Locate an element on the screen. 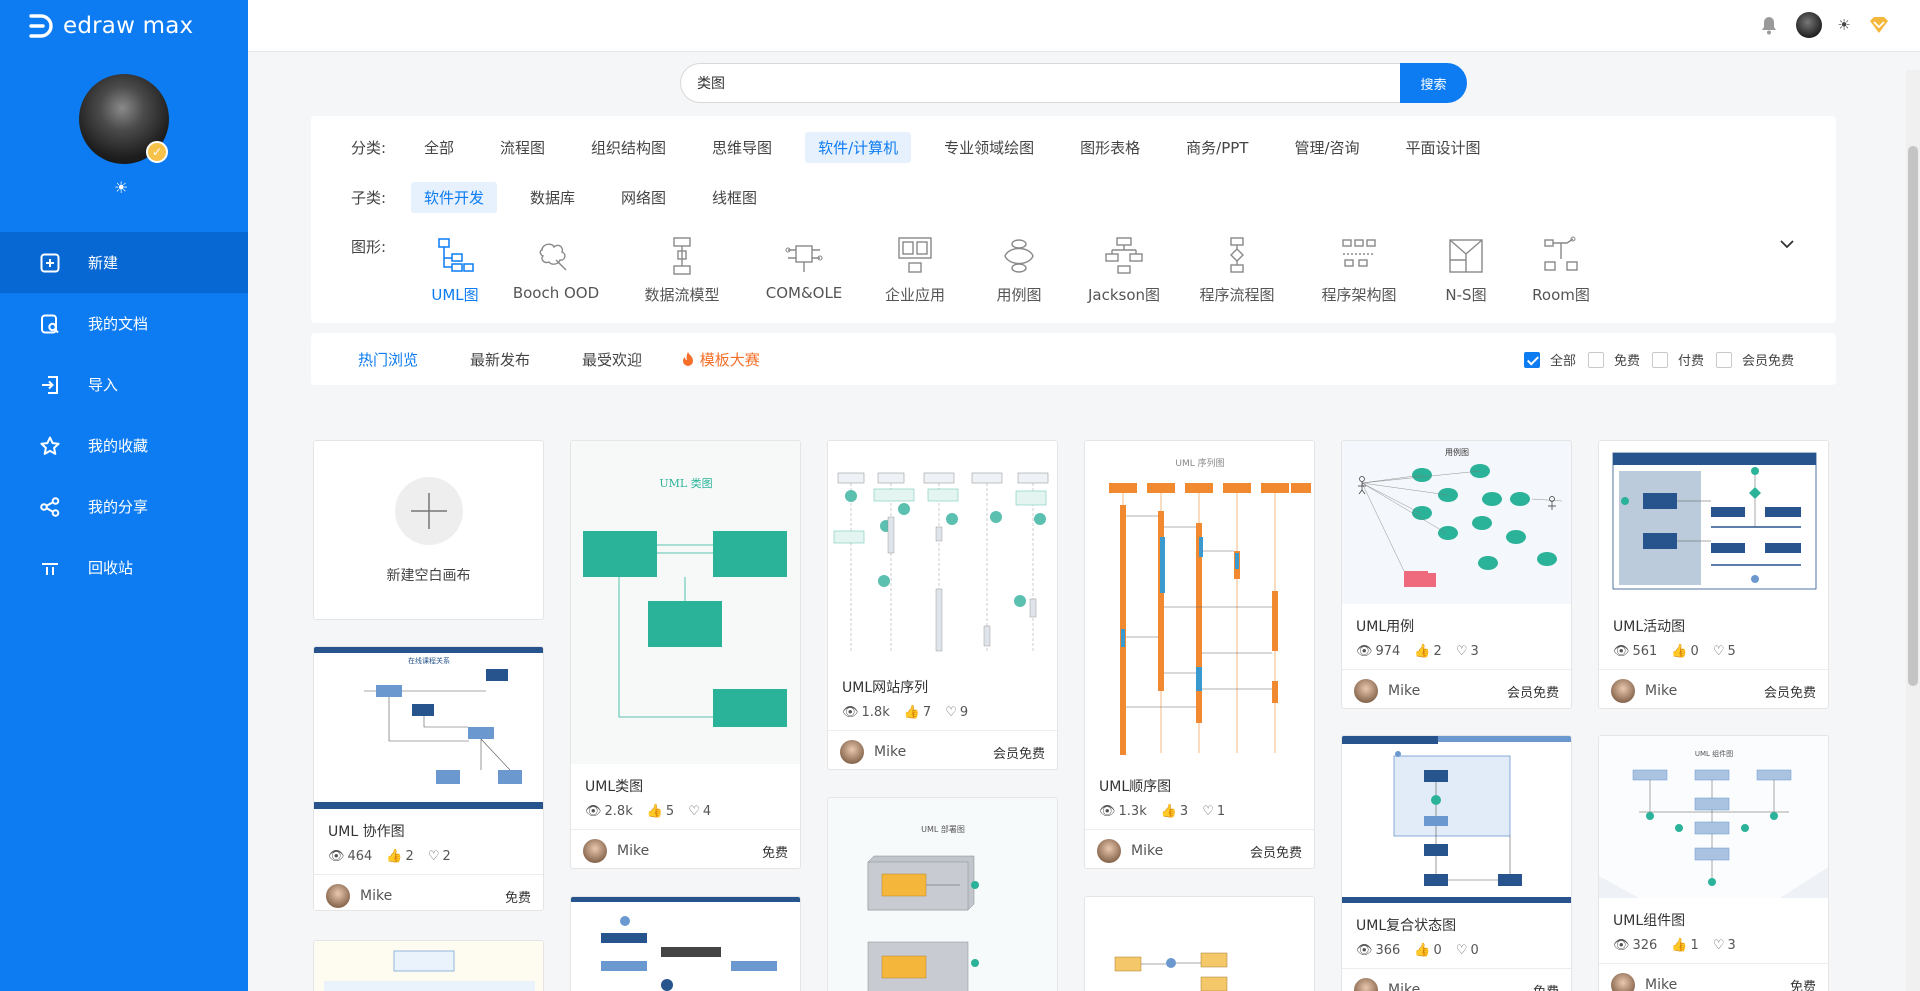 This screenshot has height=991, width=1920. favs-stat: ♡ 1 is located at coordinates (1213, 811).